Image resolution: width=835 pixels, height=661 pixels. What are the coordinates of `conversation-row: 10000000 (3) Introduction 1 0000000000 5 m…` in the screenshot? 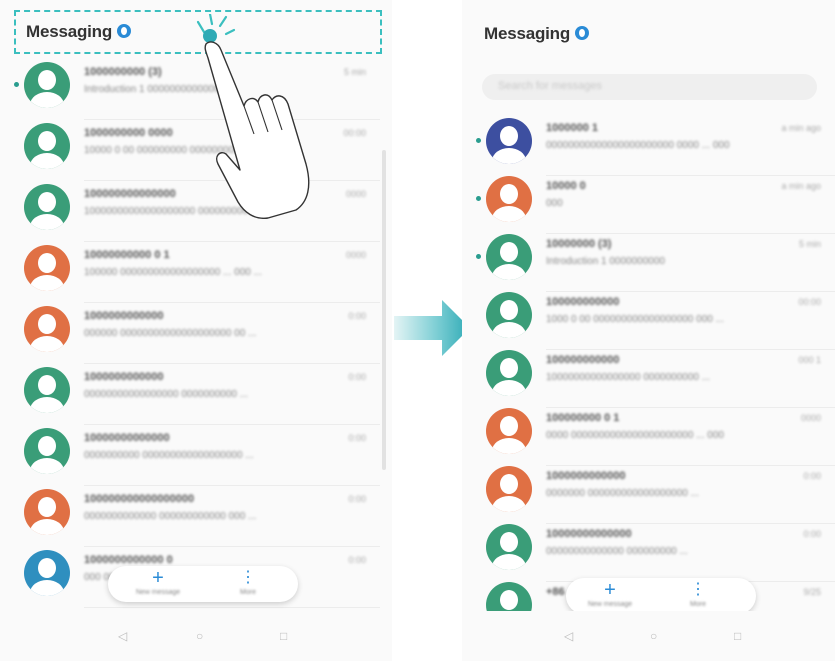 It's located at (648, 261).